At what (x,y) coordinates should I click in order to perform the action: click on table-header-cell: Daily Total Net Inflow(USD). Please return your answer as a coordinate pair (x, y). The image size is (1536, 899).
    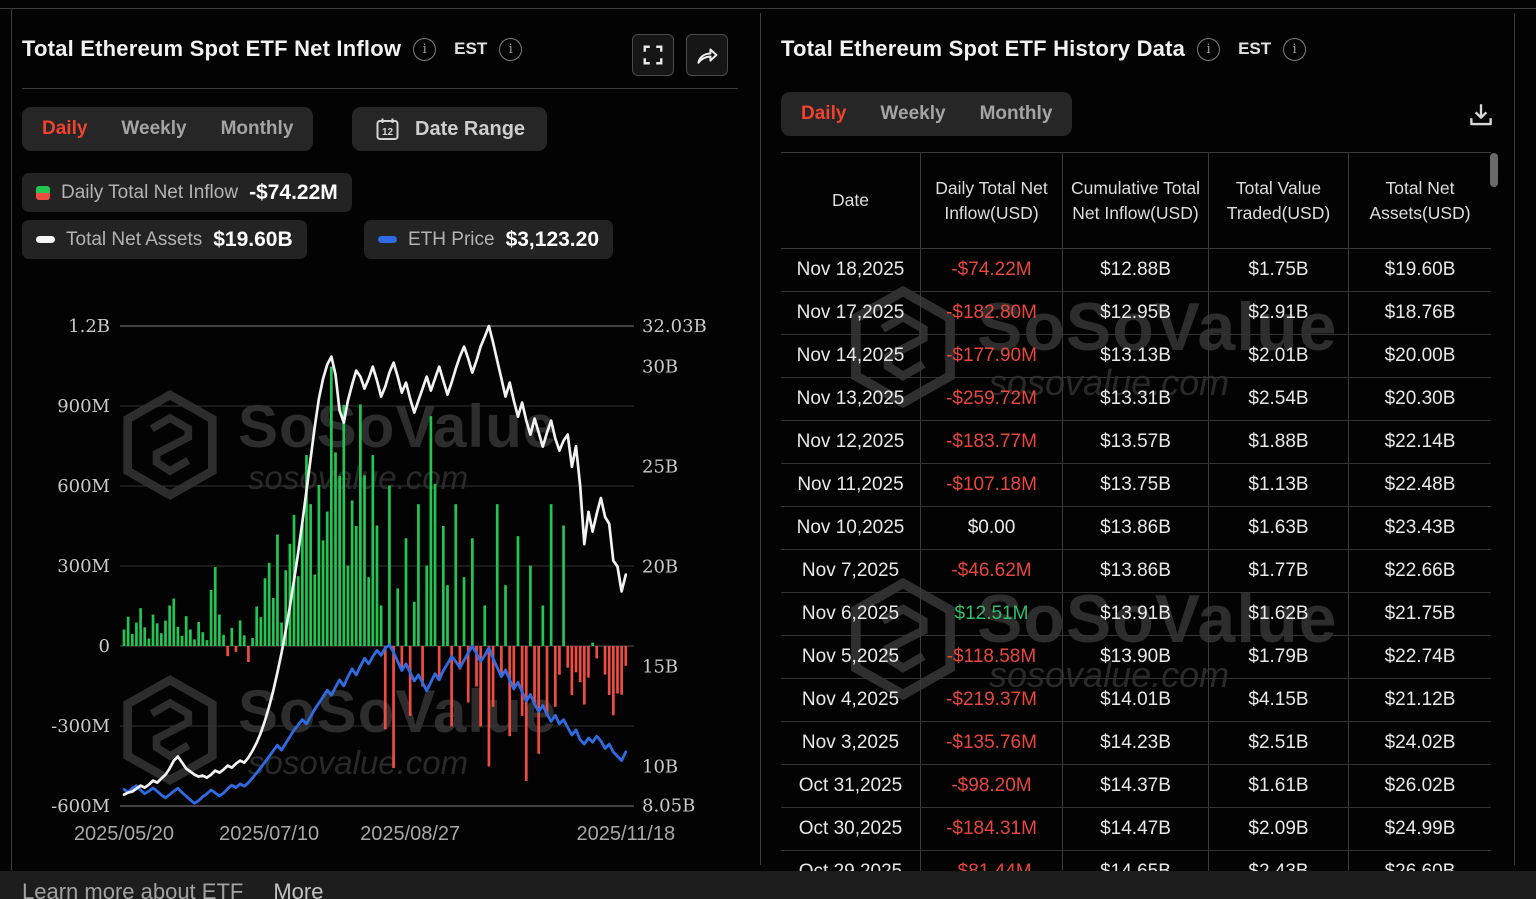
    Looking at the image, I should click on (991, 200).